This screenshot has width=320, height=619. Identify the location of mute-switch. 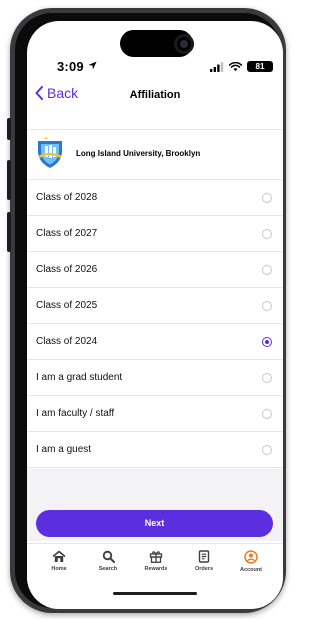
(9, 129).